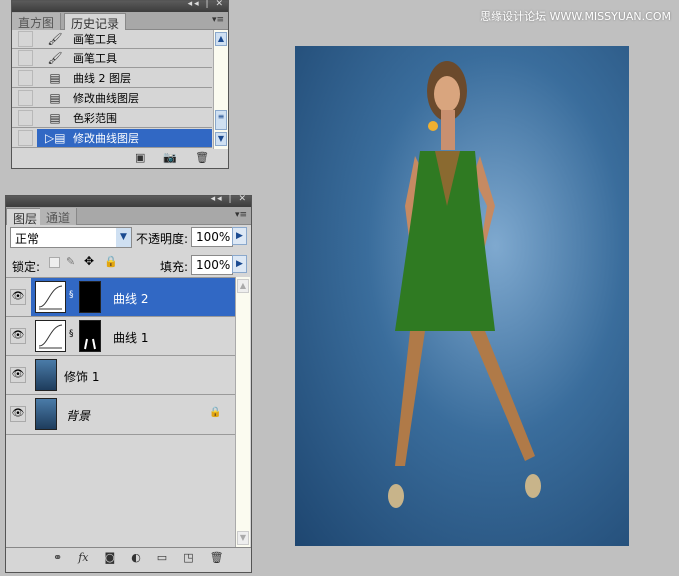 This screenshot has height=576, width=679. I want to click on scroll-thumb: ≡, so click(221, 120).